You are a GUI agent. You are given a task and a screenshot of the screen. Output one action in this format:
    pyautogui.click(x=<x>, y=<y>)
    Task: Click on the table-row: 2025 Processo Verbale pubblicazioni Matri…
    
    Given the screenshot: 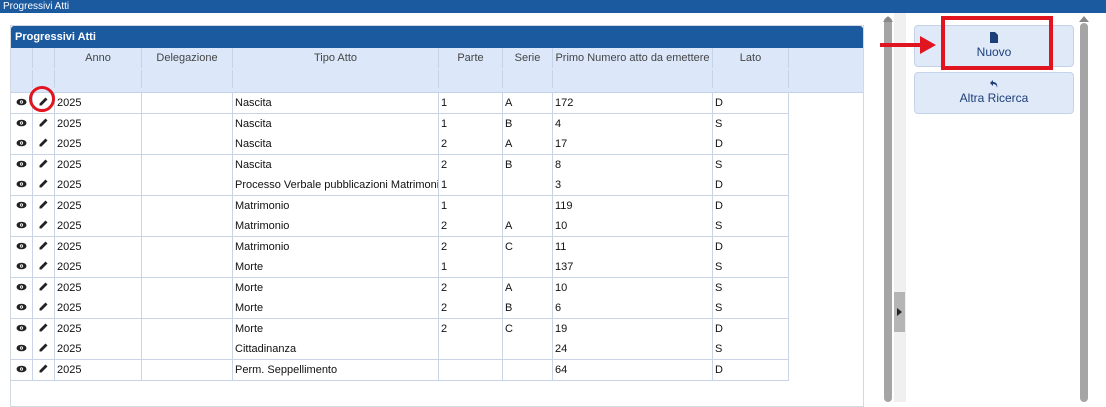 What is the action you would take?
    pyautogui.click(x=400, y=185)
    